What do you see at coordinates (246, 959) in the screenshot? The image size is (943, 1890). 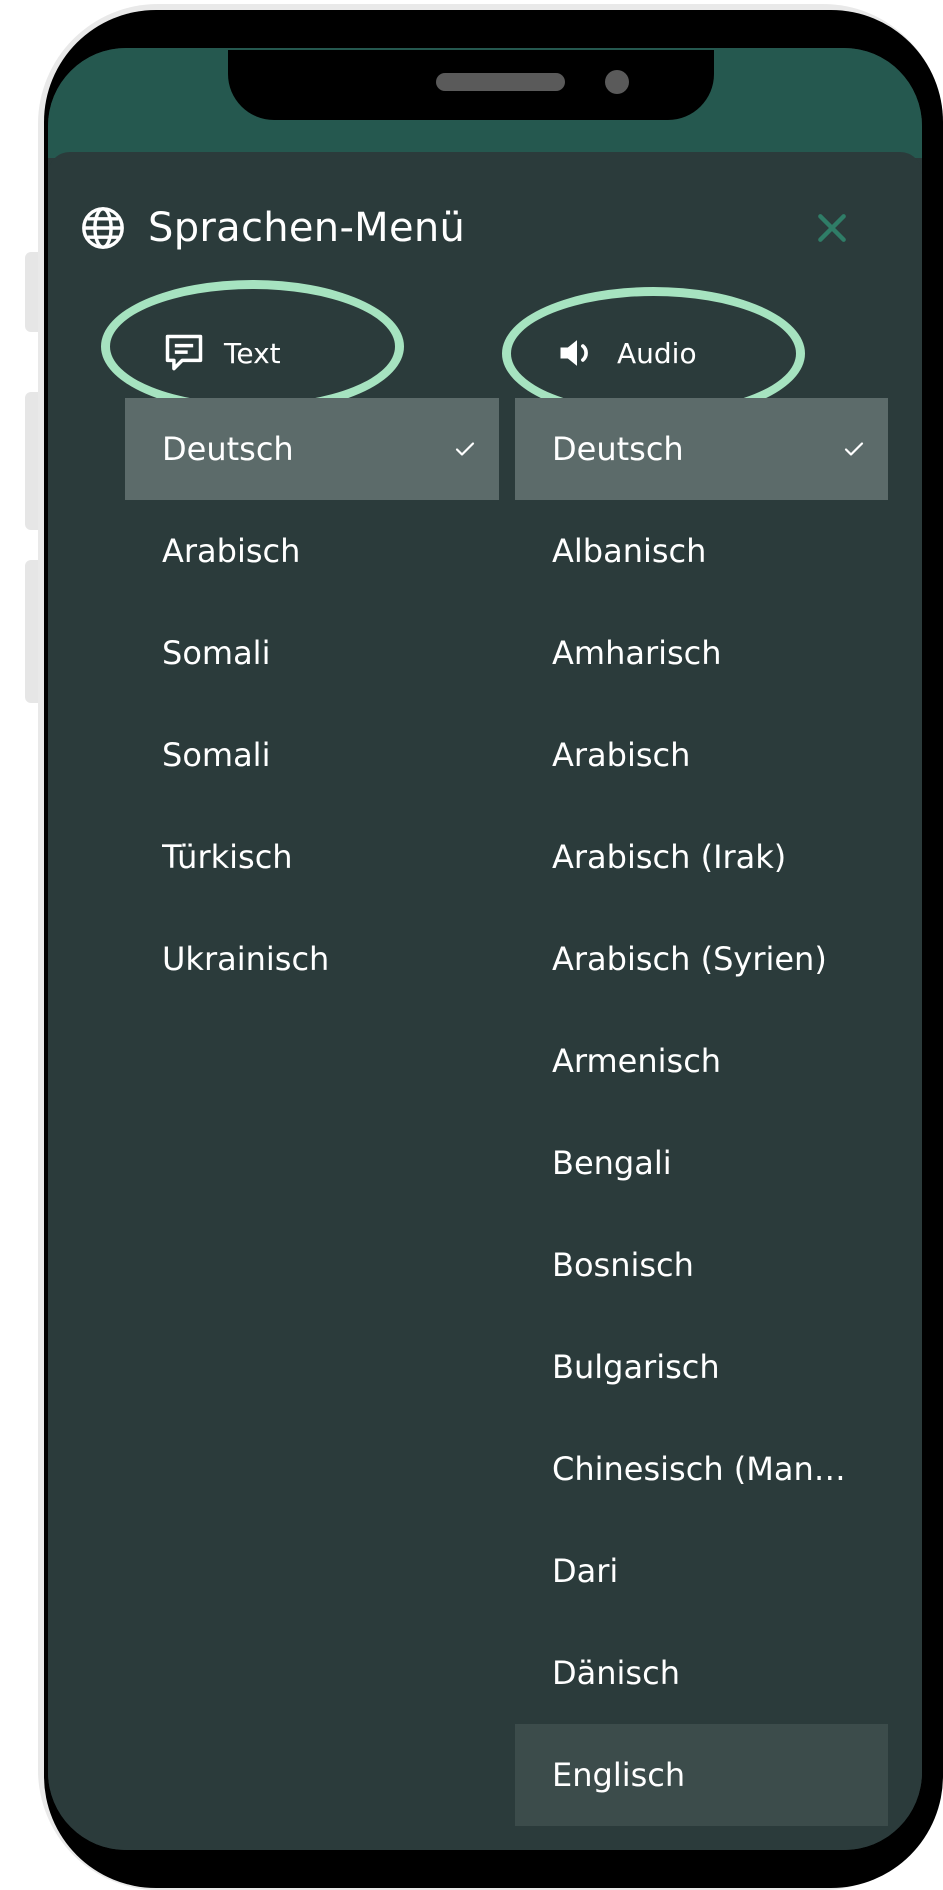 I see `language-option-label: Ukrainisch` at bounding box center [246, 959].